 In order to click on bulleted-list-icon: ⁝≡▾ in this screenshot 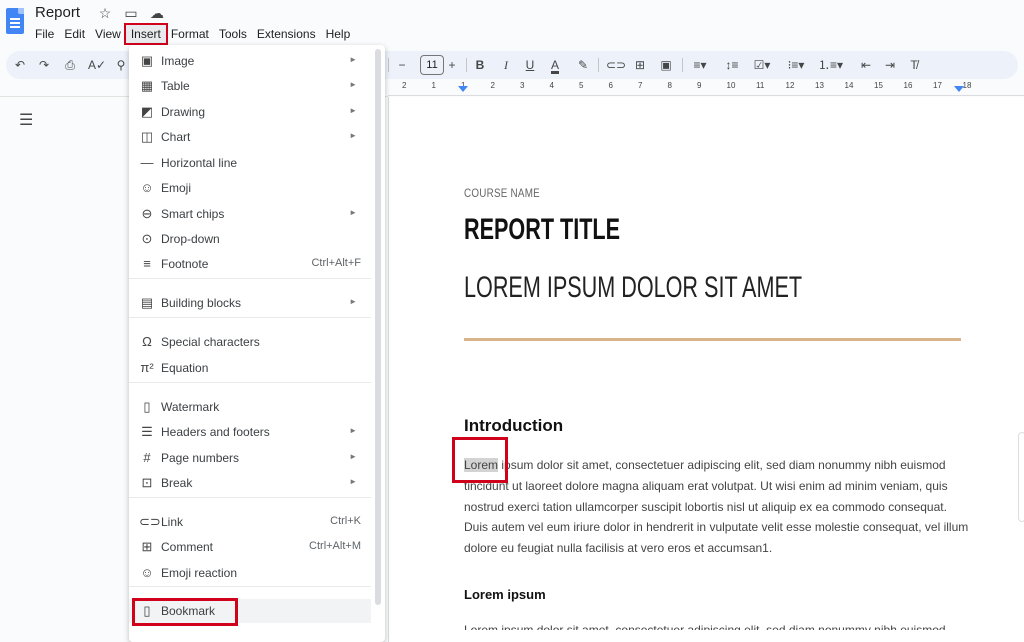, I will do `click(796, 65)`.